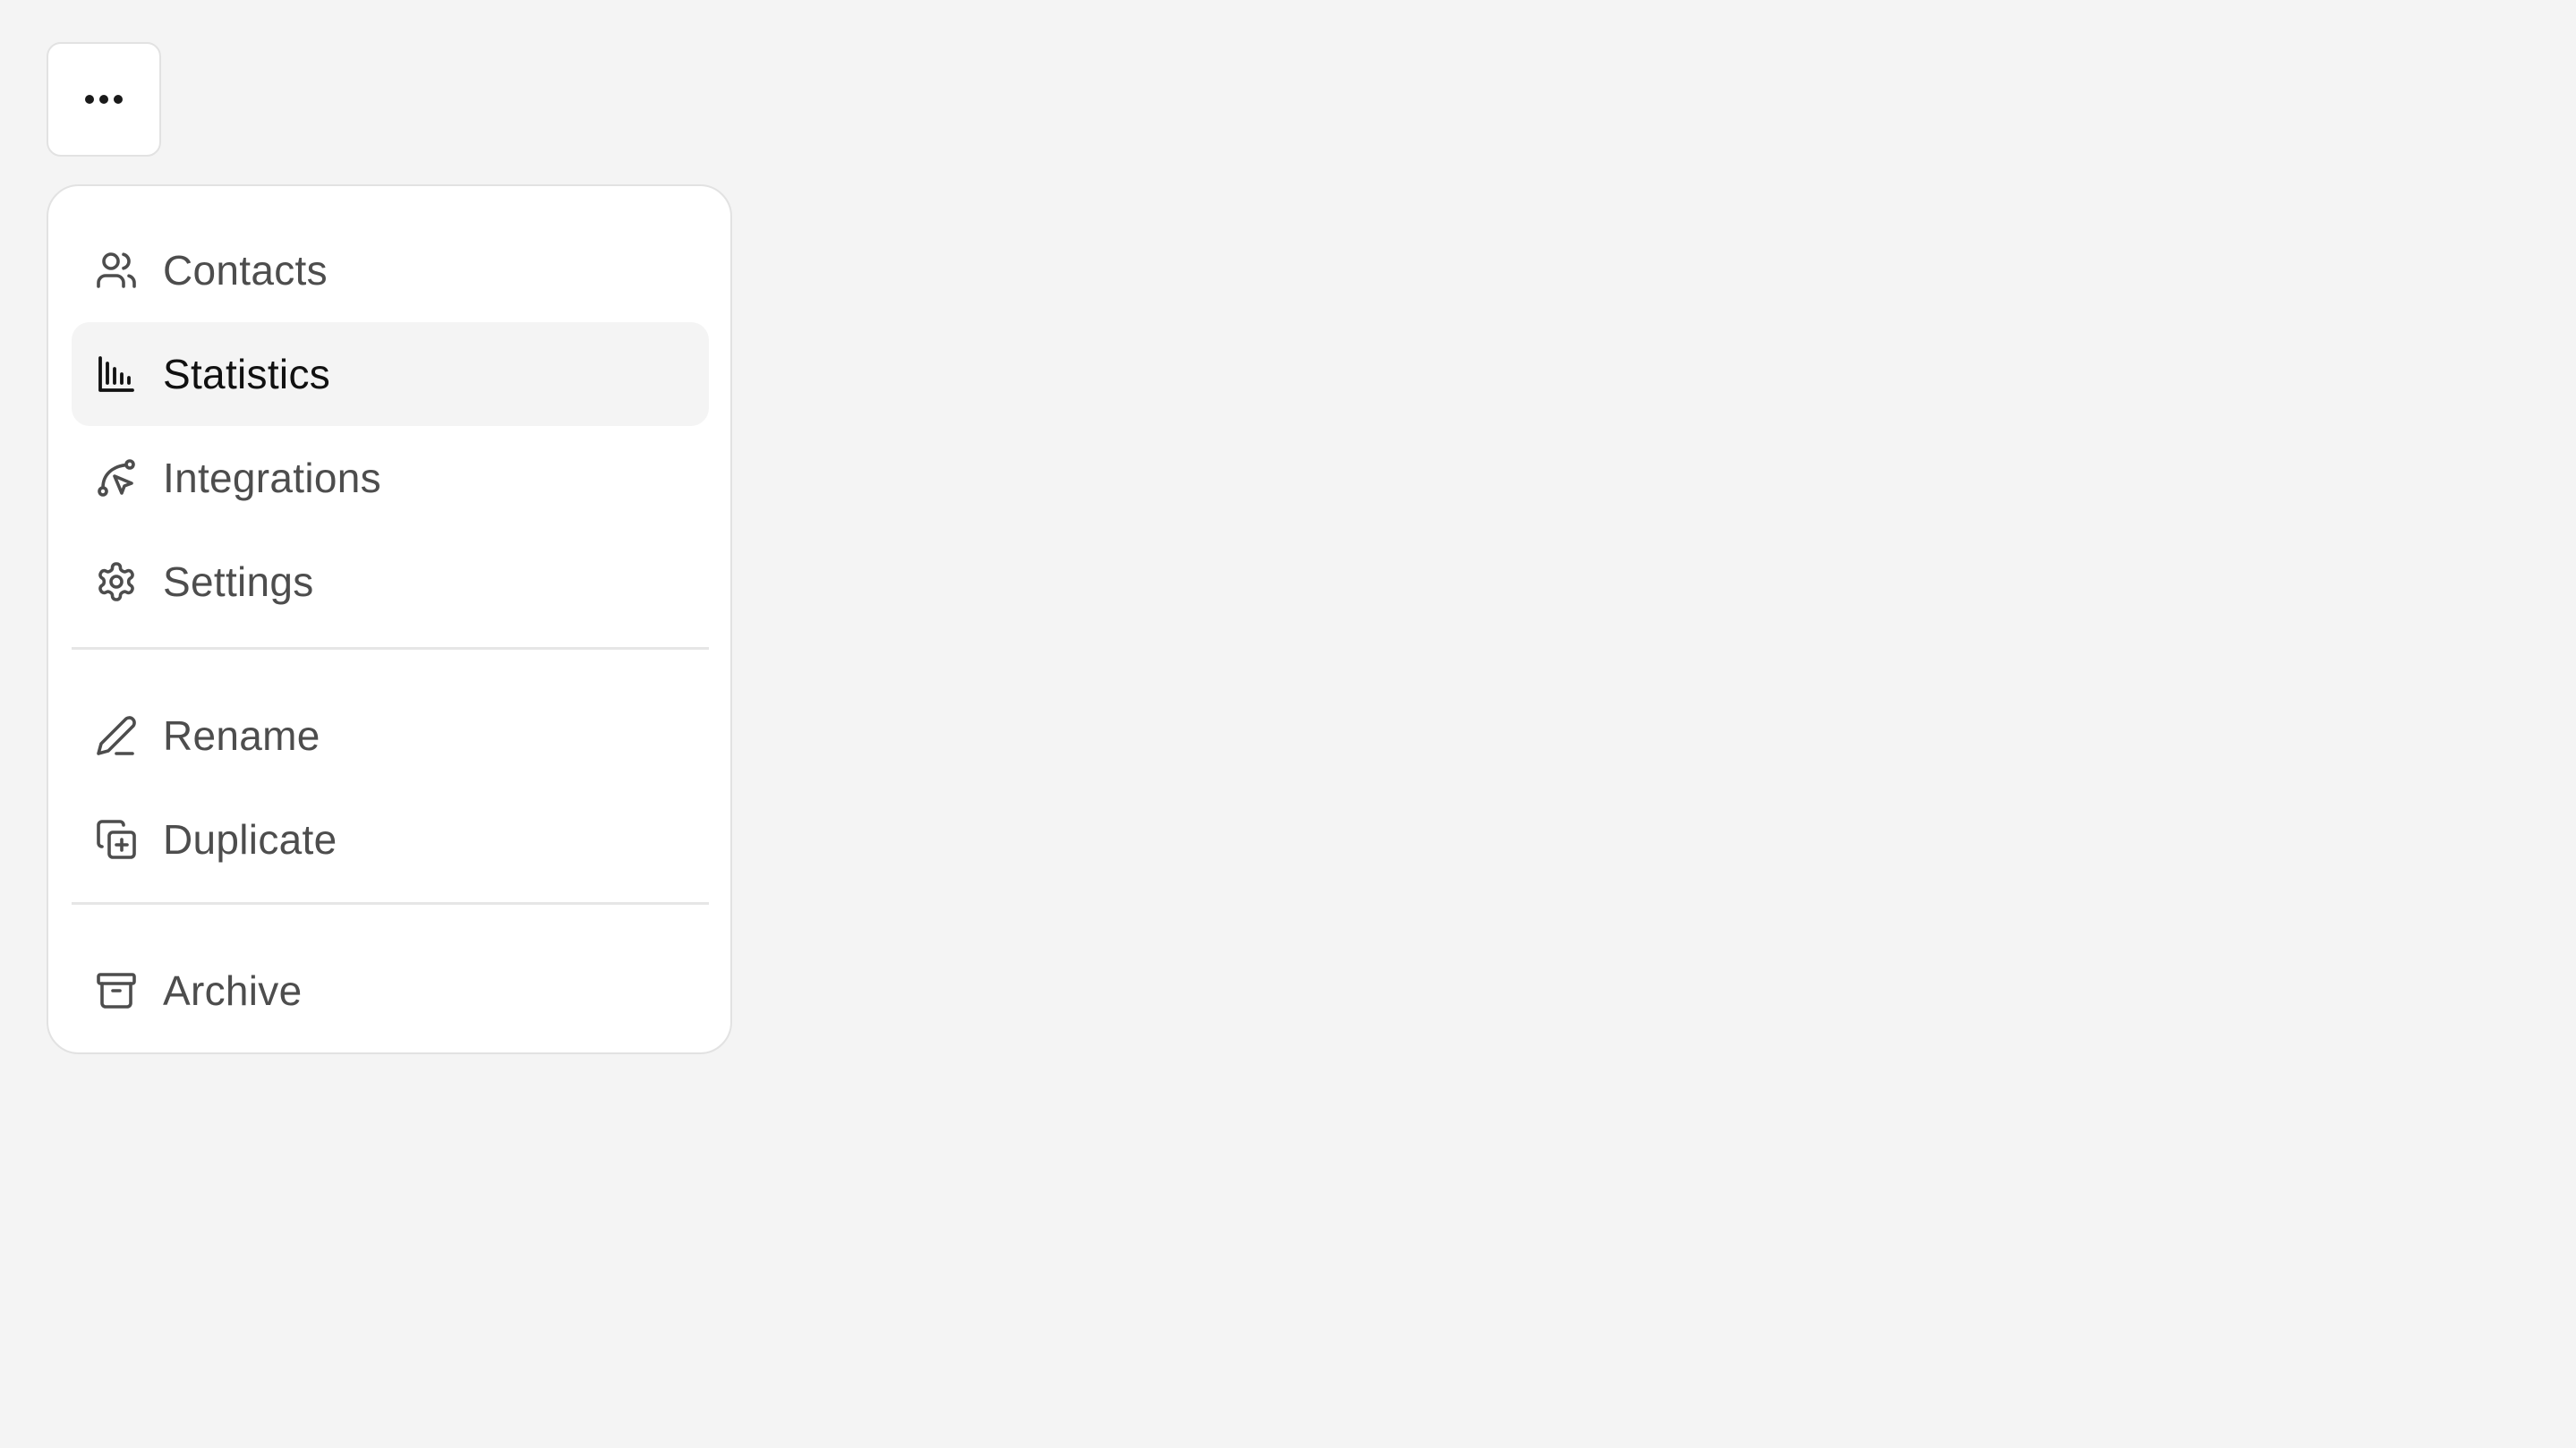 Image resolution: width=2576 pixels, height=1448 pixels. I want to click on menu-item-archive: Archive, so click(390, 991).